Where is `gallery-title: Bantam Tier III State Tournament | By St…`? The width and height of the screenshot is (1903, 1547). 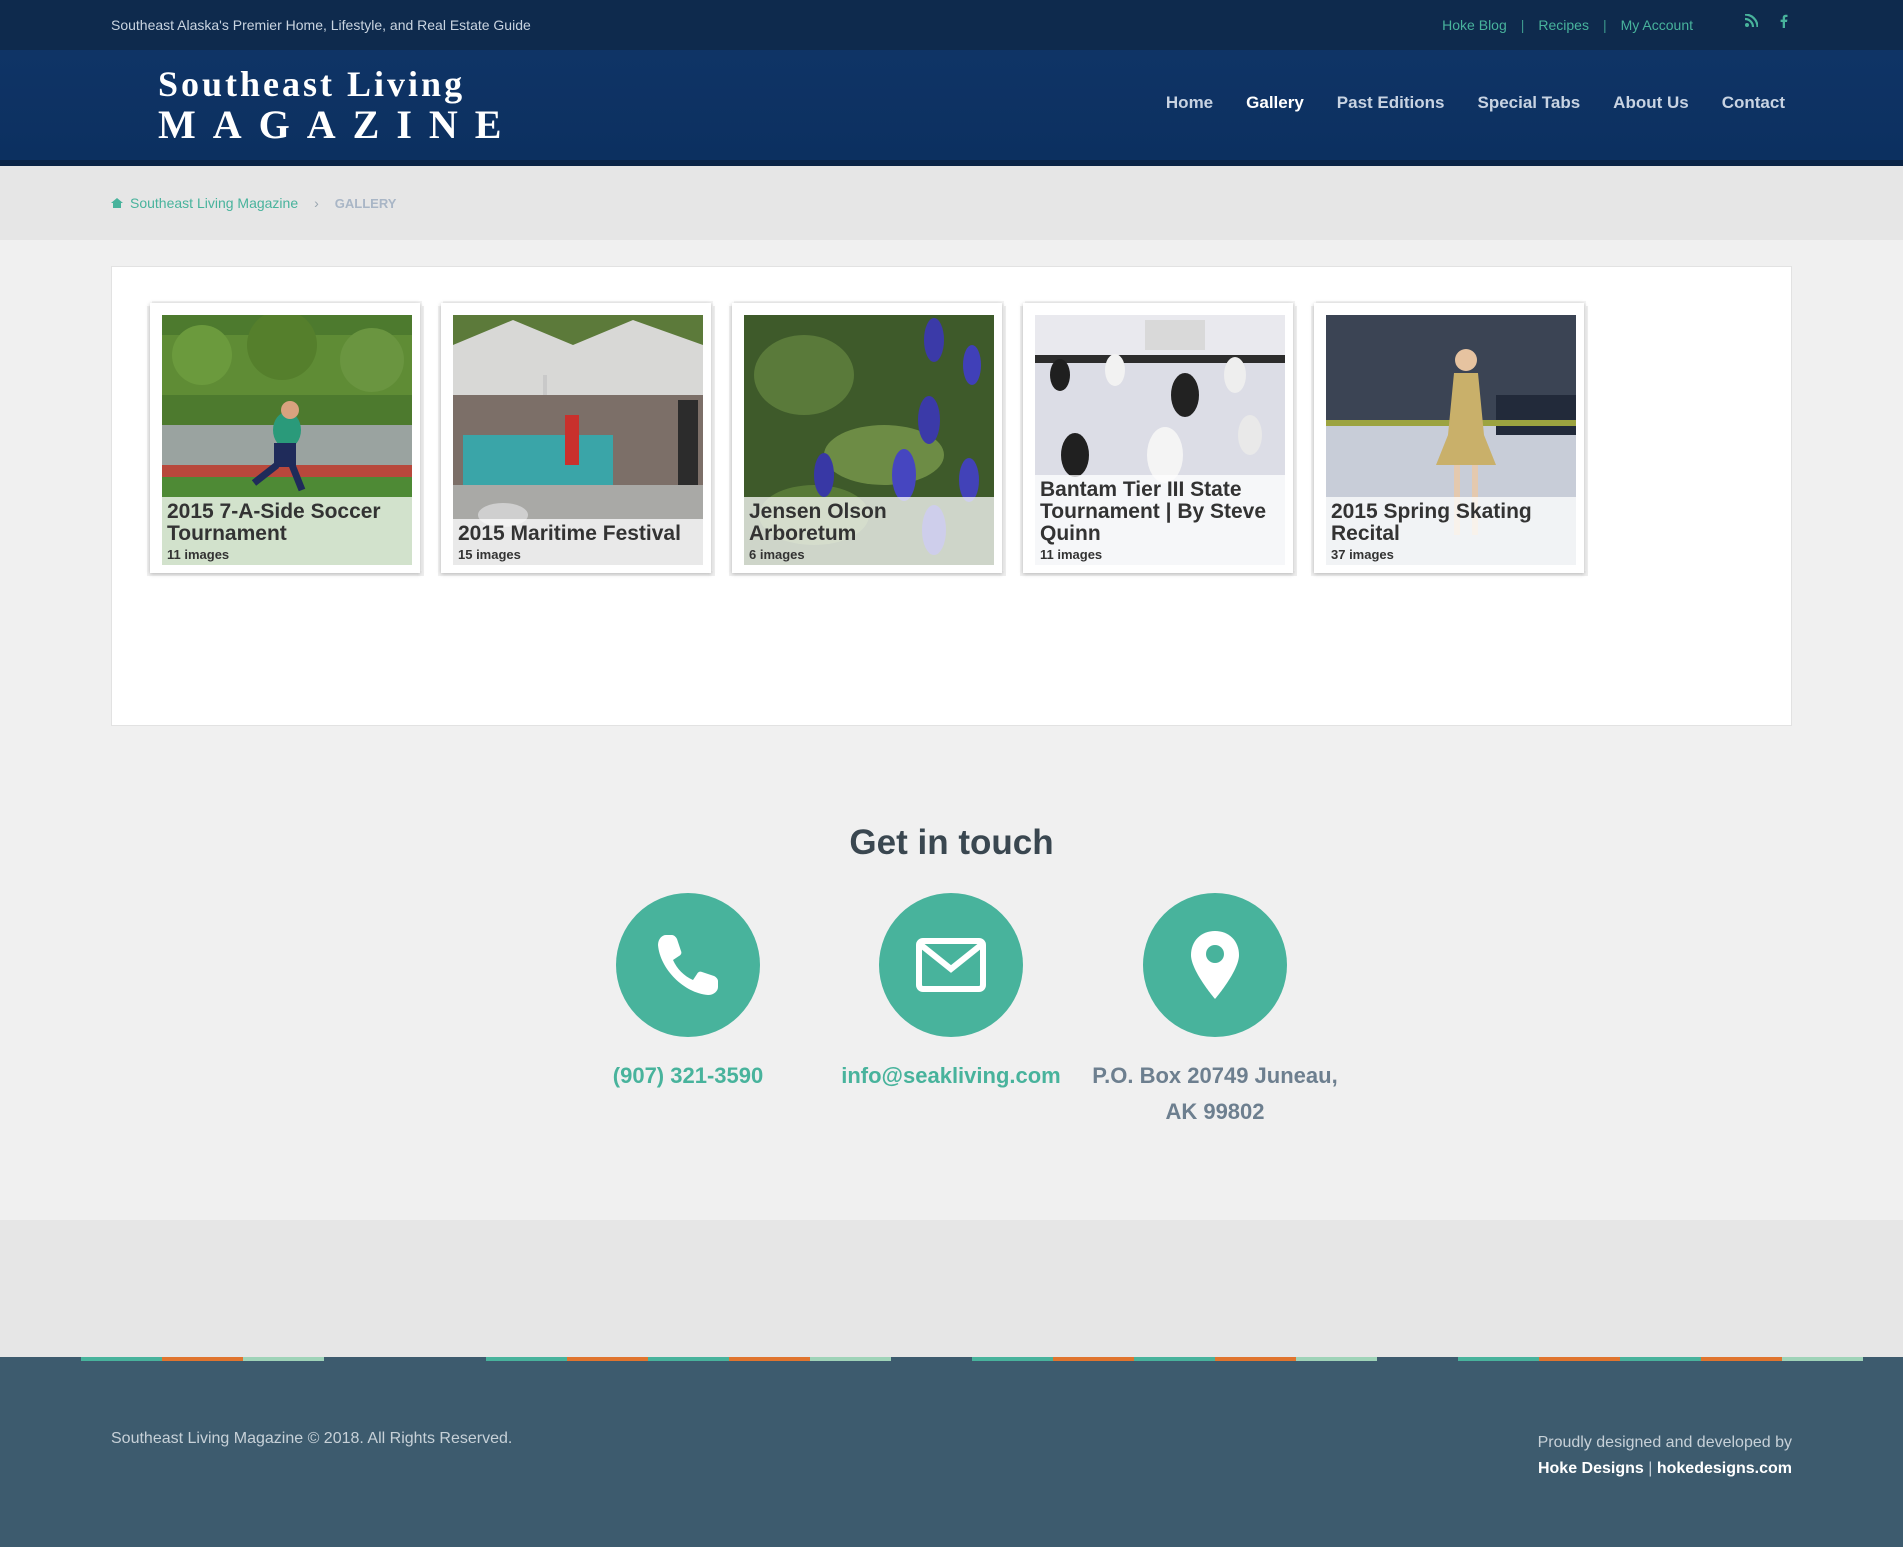
gallery-title: Bantam Tier III State Tournament | By St… is located at coordinates (1160, 512).